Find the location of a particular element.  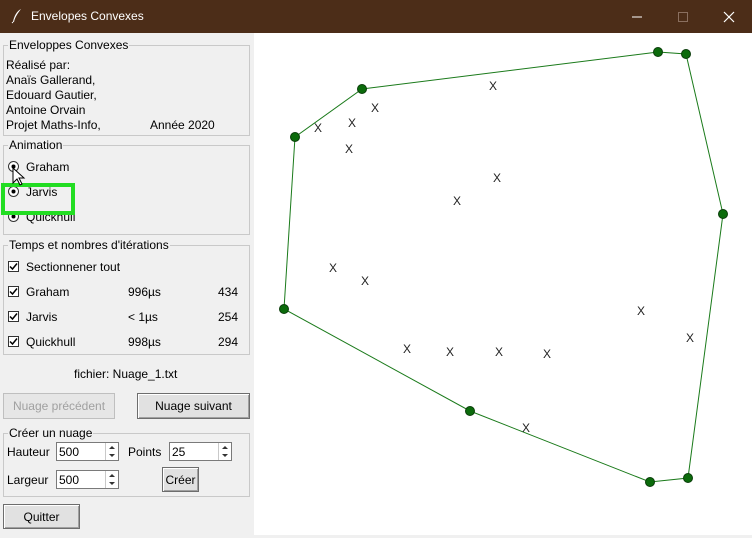

animation-legend: Animation is located at coordinates (36, 145).